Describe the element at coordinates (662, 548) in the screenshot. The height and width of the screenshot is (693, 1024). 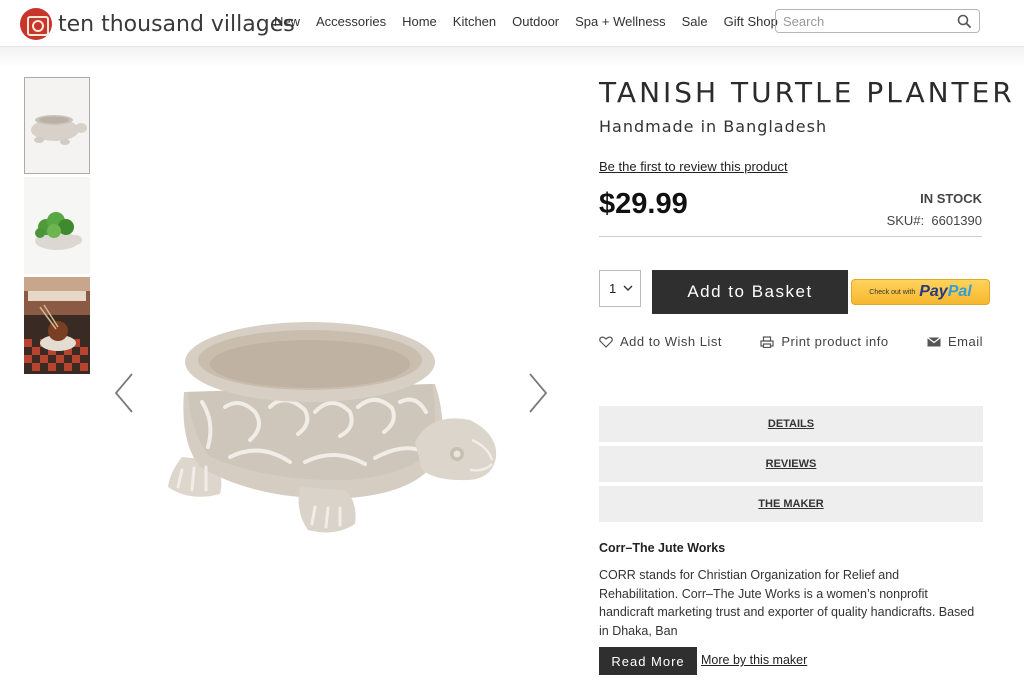
I see `maker-name: Corr–The Jute Works` at that location.